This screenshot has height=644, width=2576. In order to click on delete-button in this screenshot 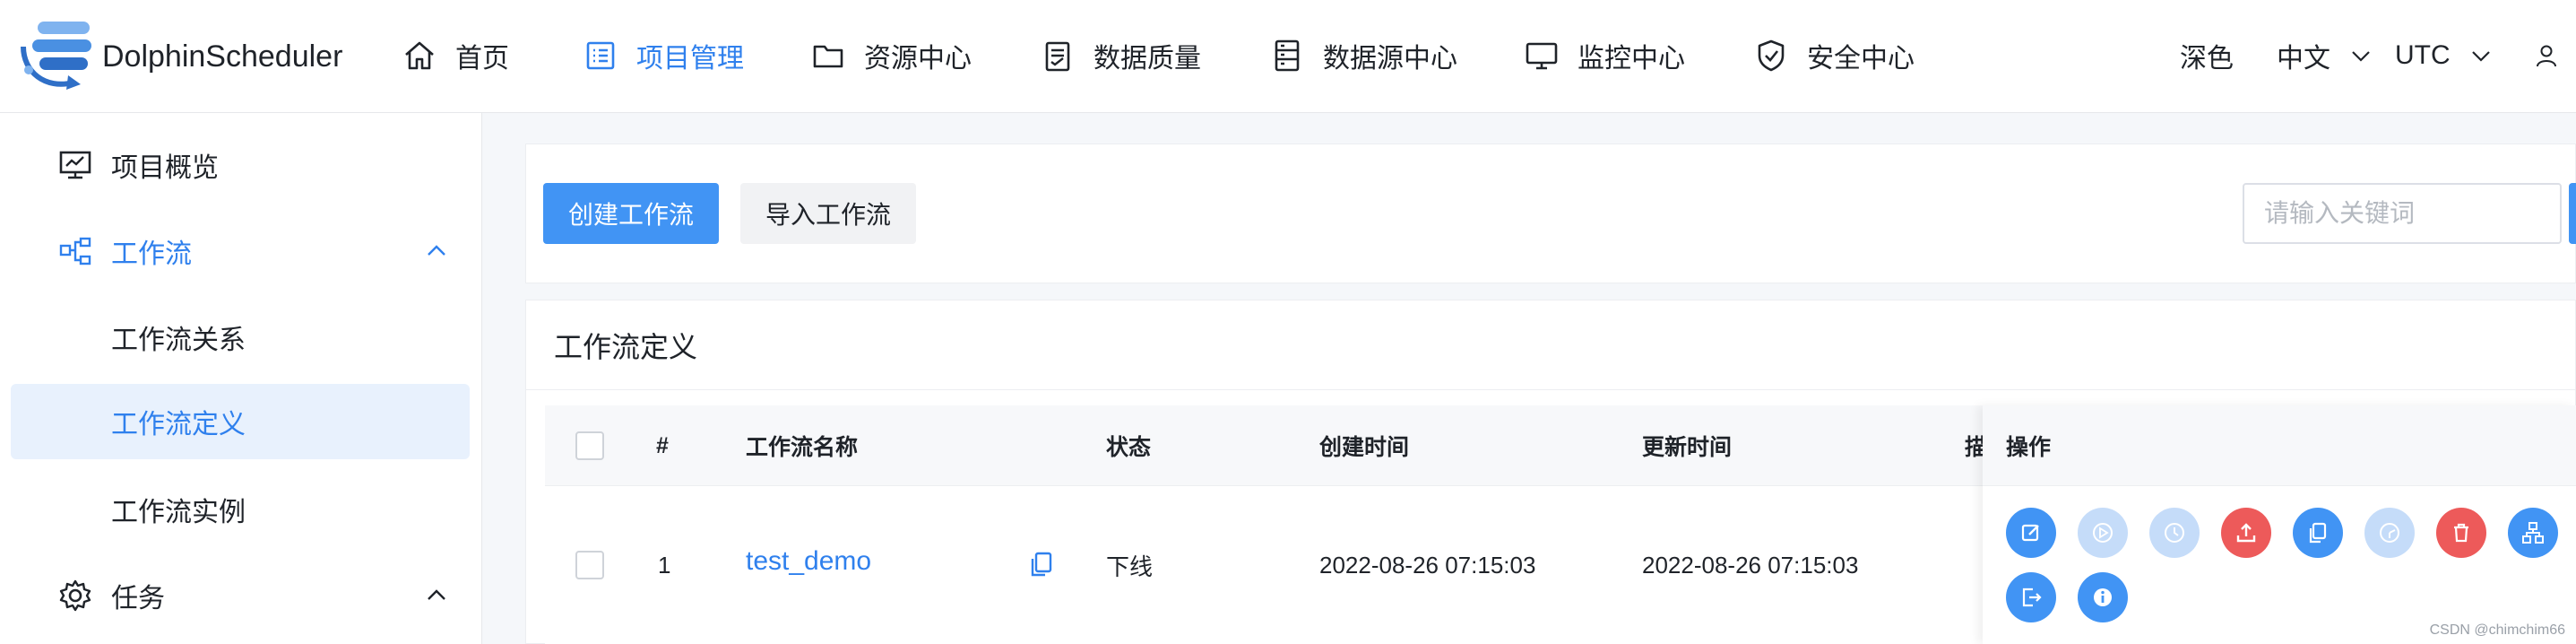, I will do `click(2461, 533)`.